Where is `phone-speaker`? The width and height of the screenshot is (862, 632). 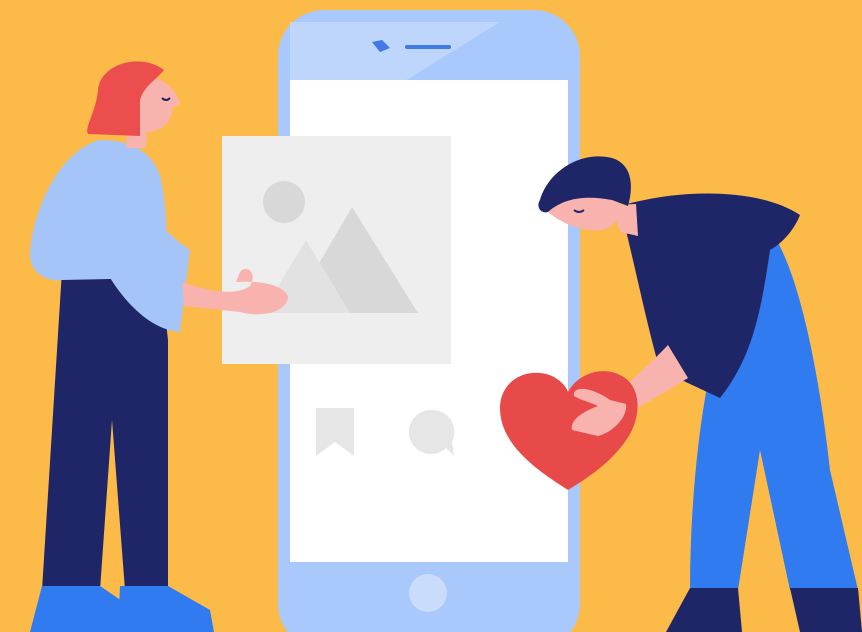
phone-speaker is located at coordinates (428, 47).